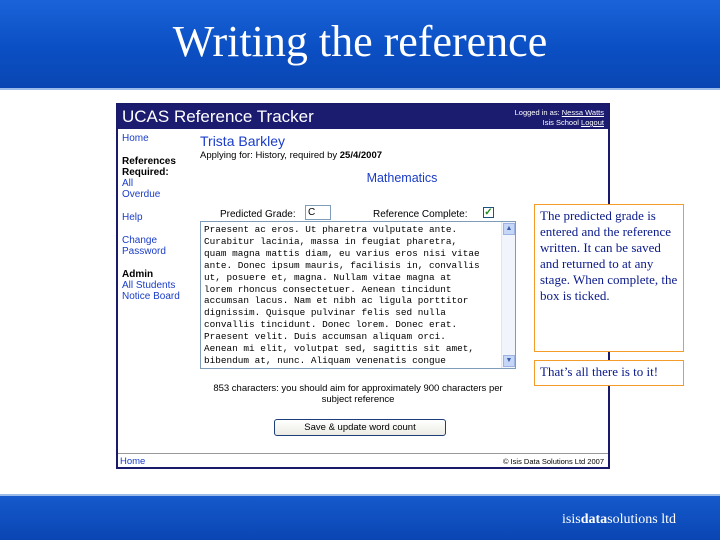 Image resolution: width=720 pixels, height=540 pixels. I want to click on predicted-grade-input: C, so click(318, 212).